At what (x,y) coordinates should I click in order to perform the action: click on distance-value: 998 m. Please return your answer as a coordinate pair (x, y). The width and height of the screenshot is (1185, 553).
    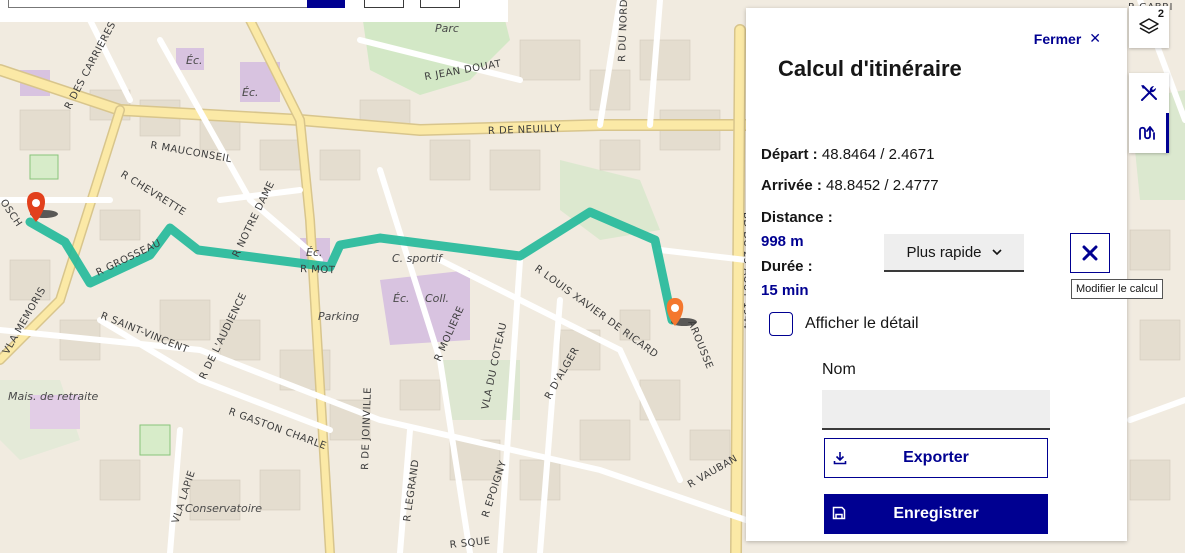
    Looking at the image, I should click on (782, 241).